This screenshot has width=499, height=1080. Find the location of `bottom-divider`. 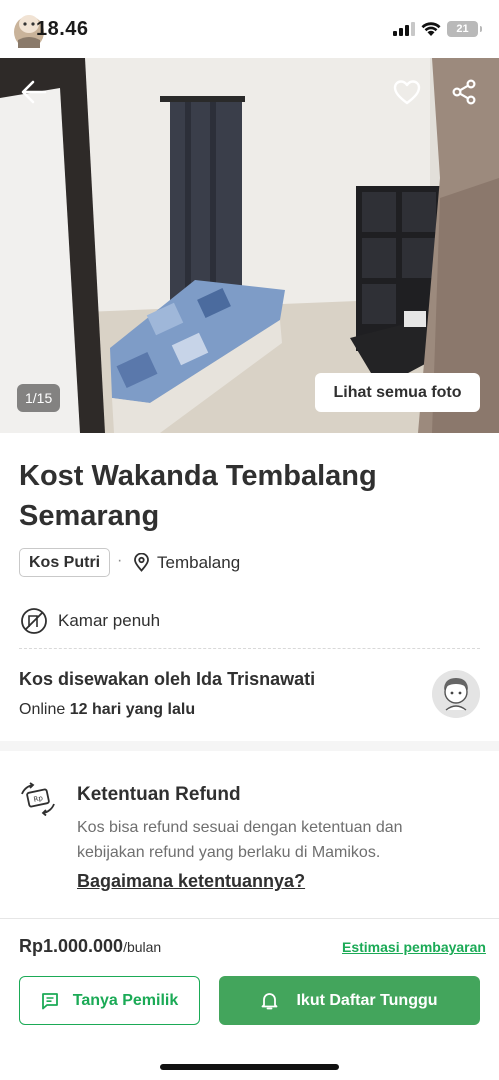

bottom-divider is located at coordinates (249, 918).